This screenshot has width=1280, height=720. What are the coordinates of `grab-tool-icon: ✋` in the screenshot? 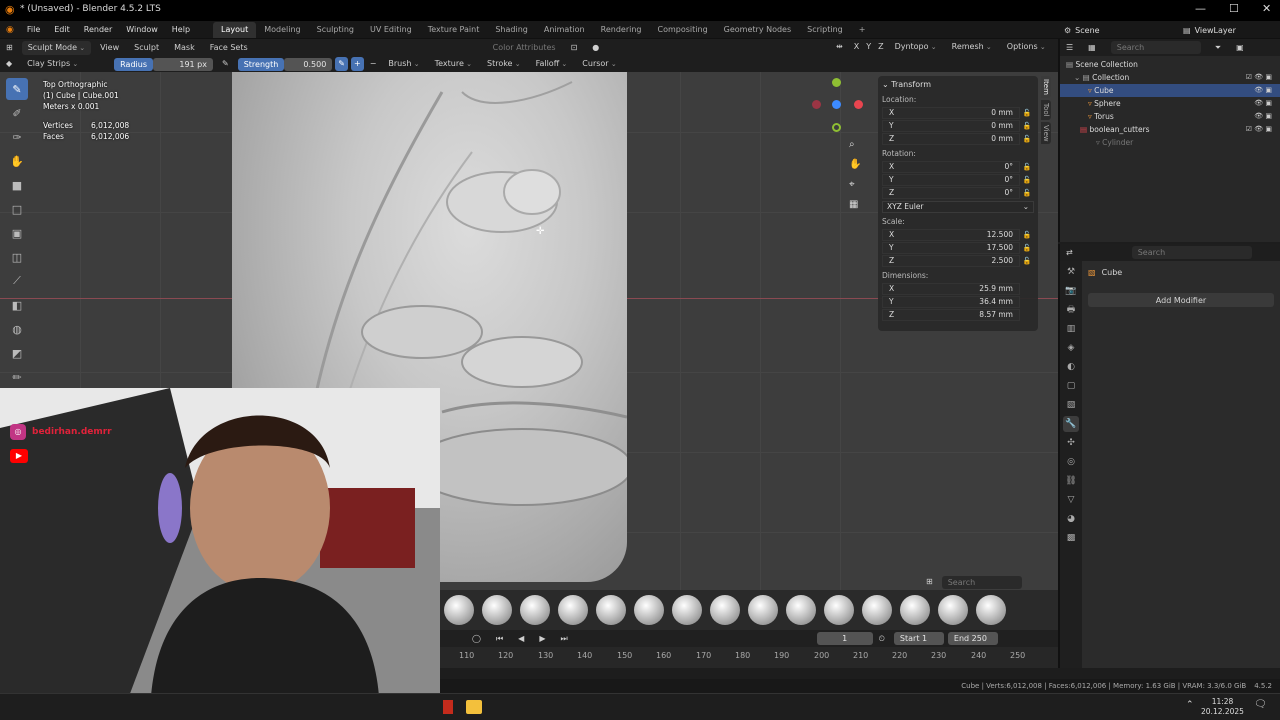 It's located at (17, 161).